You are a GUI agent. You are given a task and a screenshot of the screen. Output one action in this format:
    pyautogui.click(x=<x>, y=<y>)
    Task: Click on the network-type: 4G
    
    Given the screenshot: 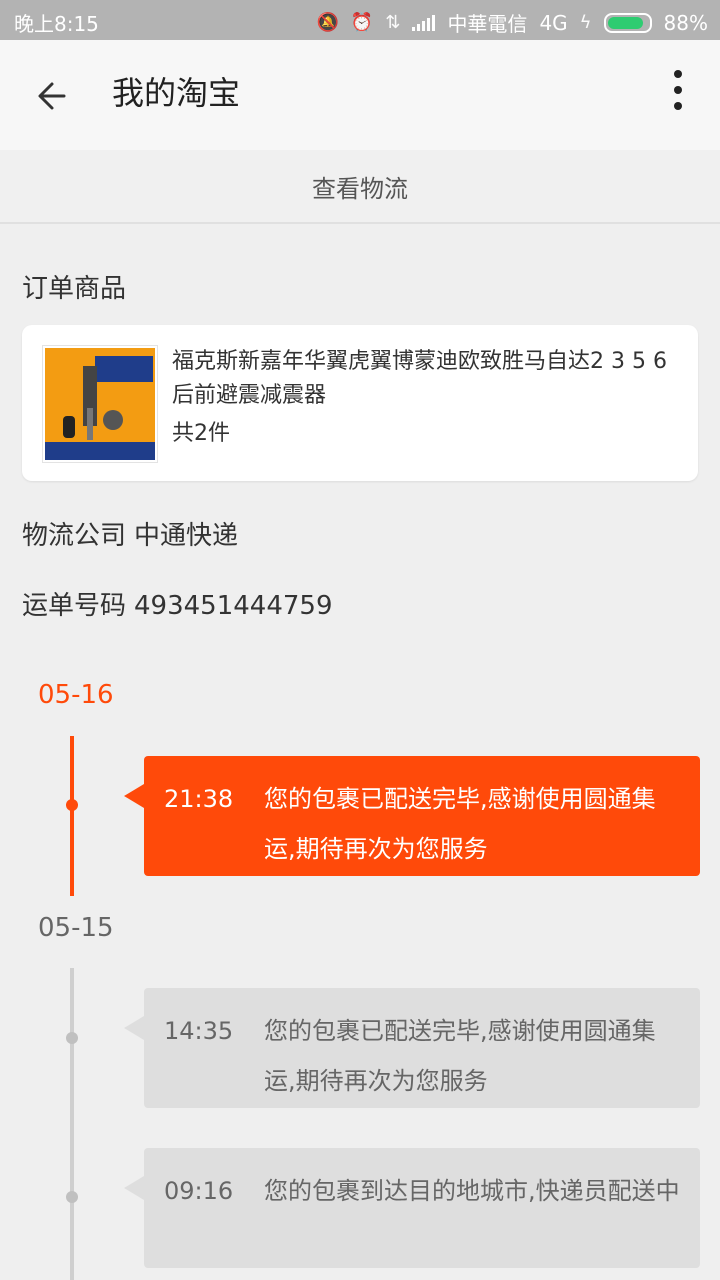 What is the action you would take?
    pyautogui.click(x=553, y=22)
    